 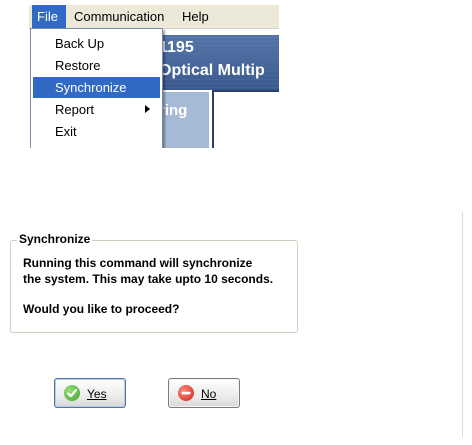 I want to click on message-line-1: Running this command will synchronize, so click(x=138, y=263).